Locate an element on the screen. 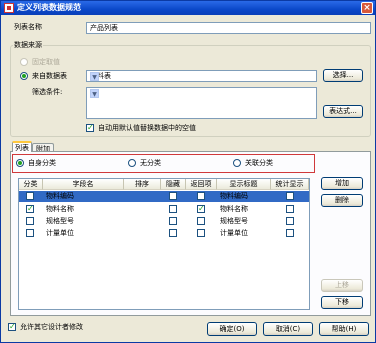 This screenshot has height=343, width=376. row-title: 物料编码 is located at coordinates (234, 196).